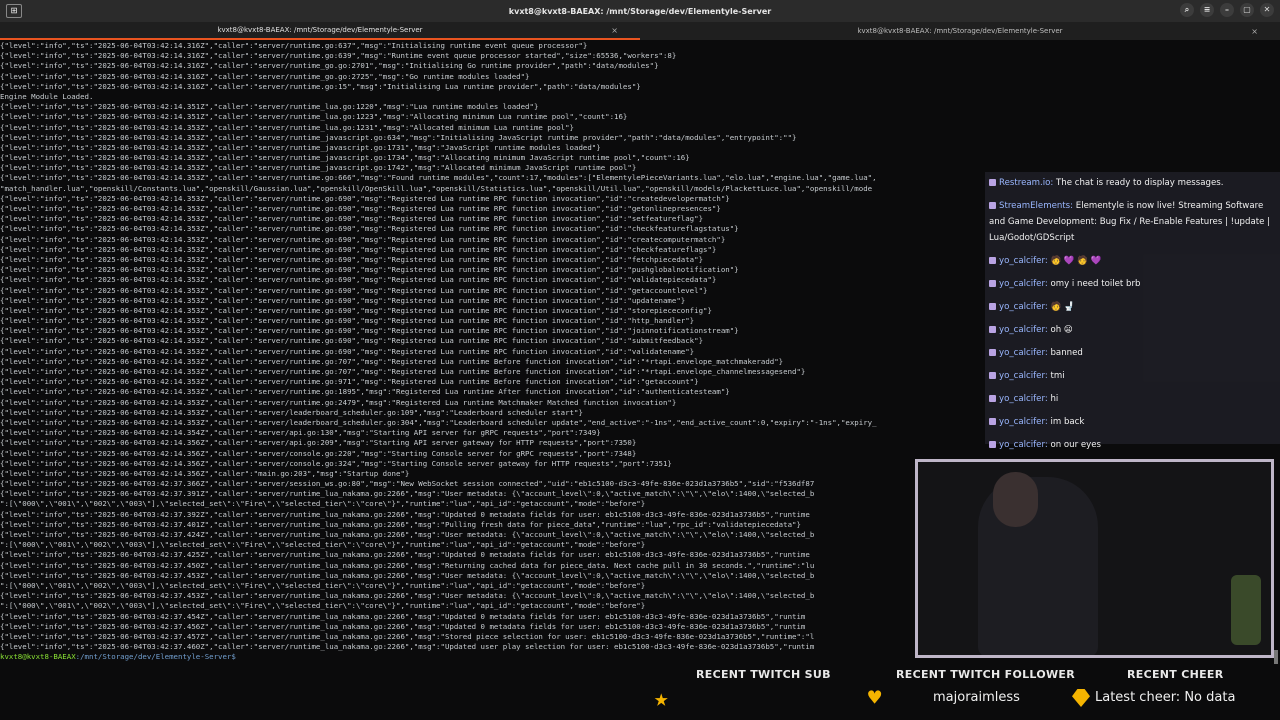 The height and width of the screenshot is (720, 1280). What do you see at coordinates (1132, 445) in the screenshot?
I see `chat-message: yo_calcifer: on our eyes` at bounding box center [1132, 445].